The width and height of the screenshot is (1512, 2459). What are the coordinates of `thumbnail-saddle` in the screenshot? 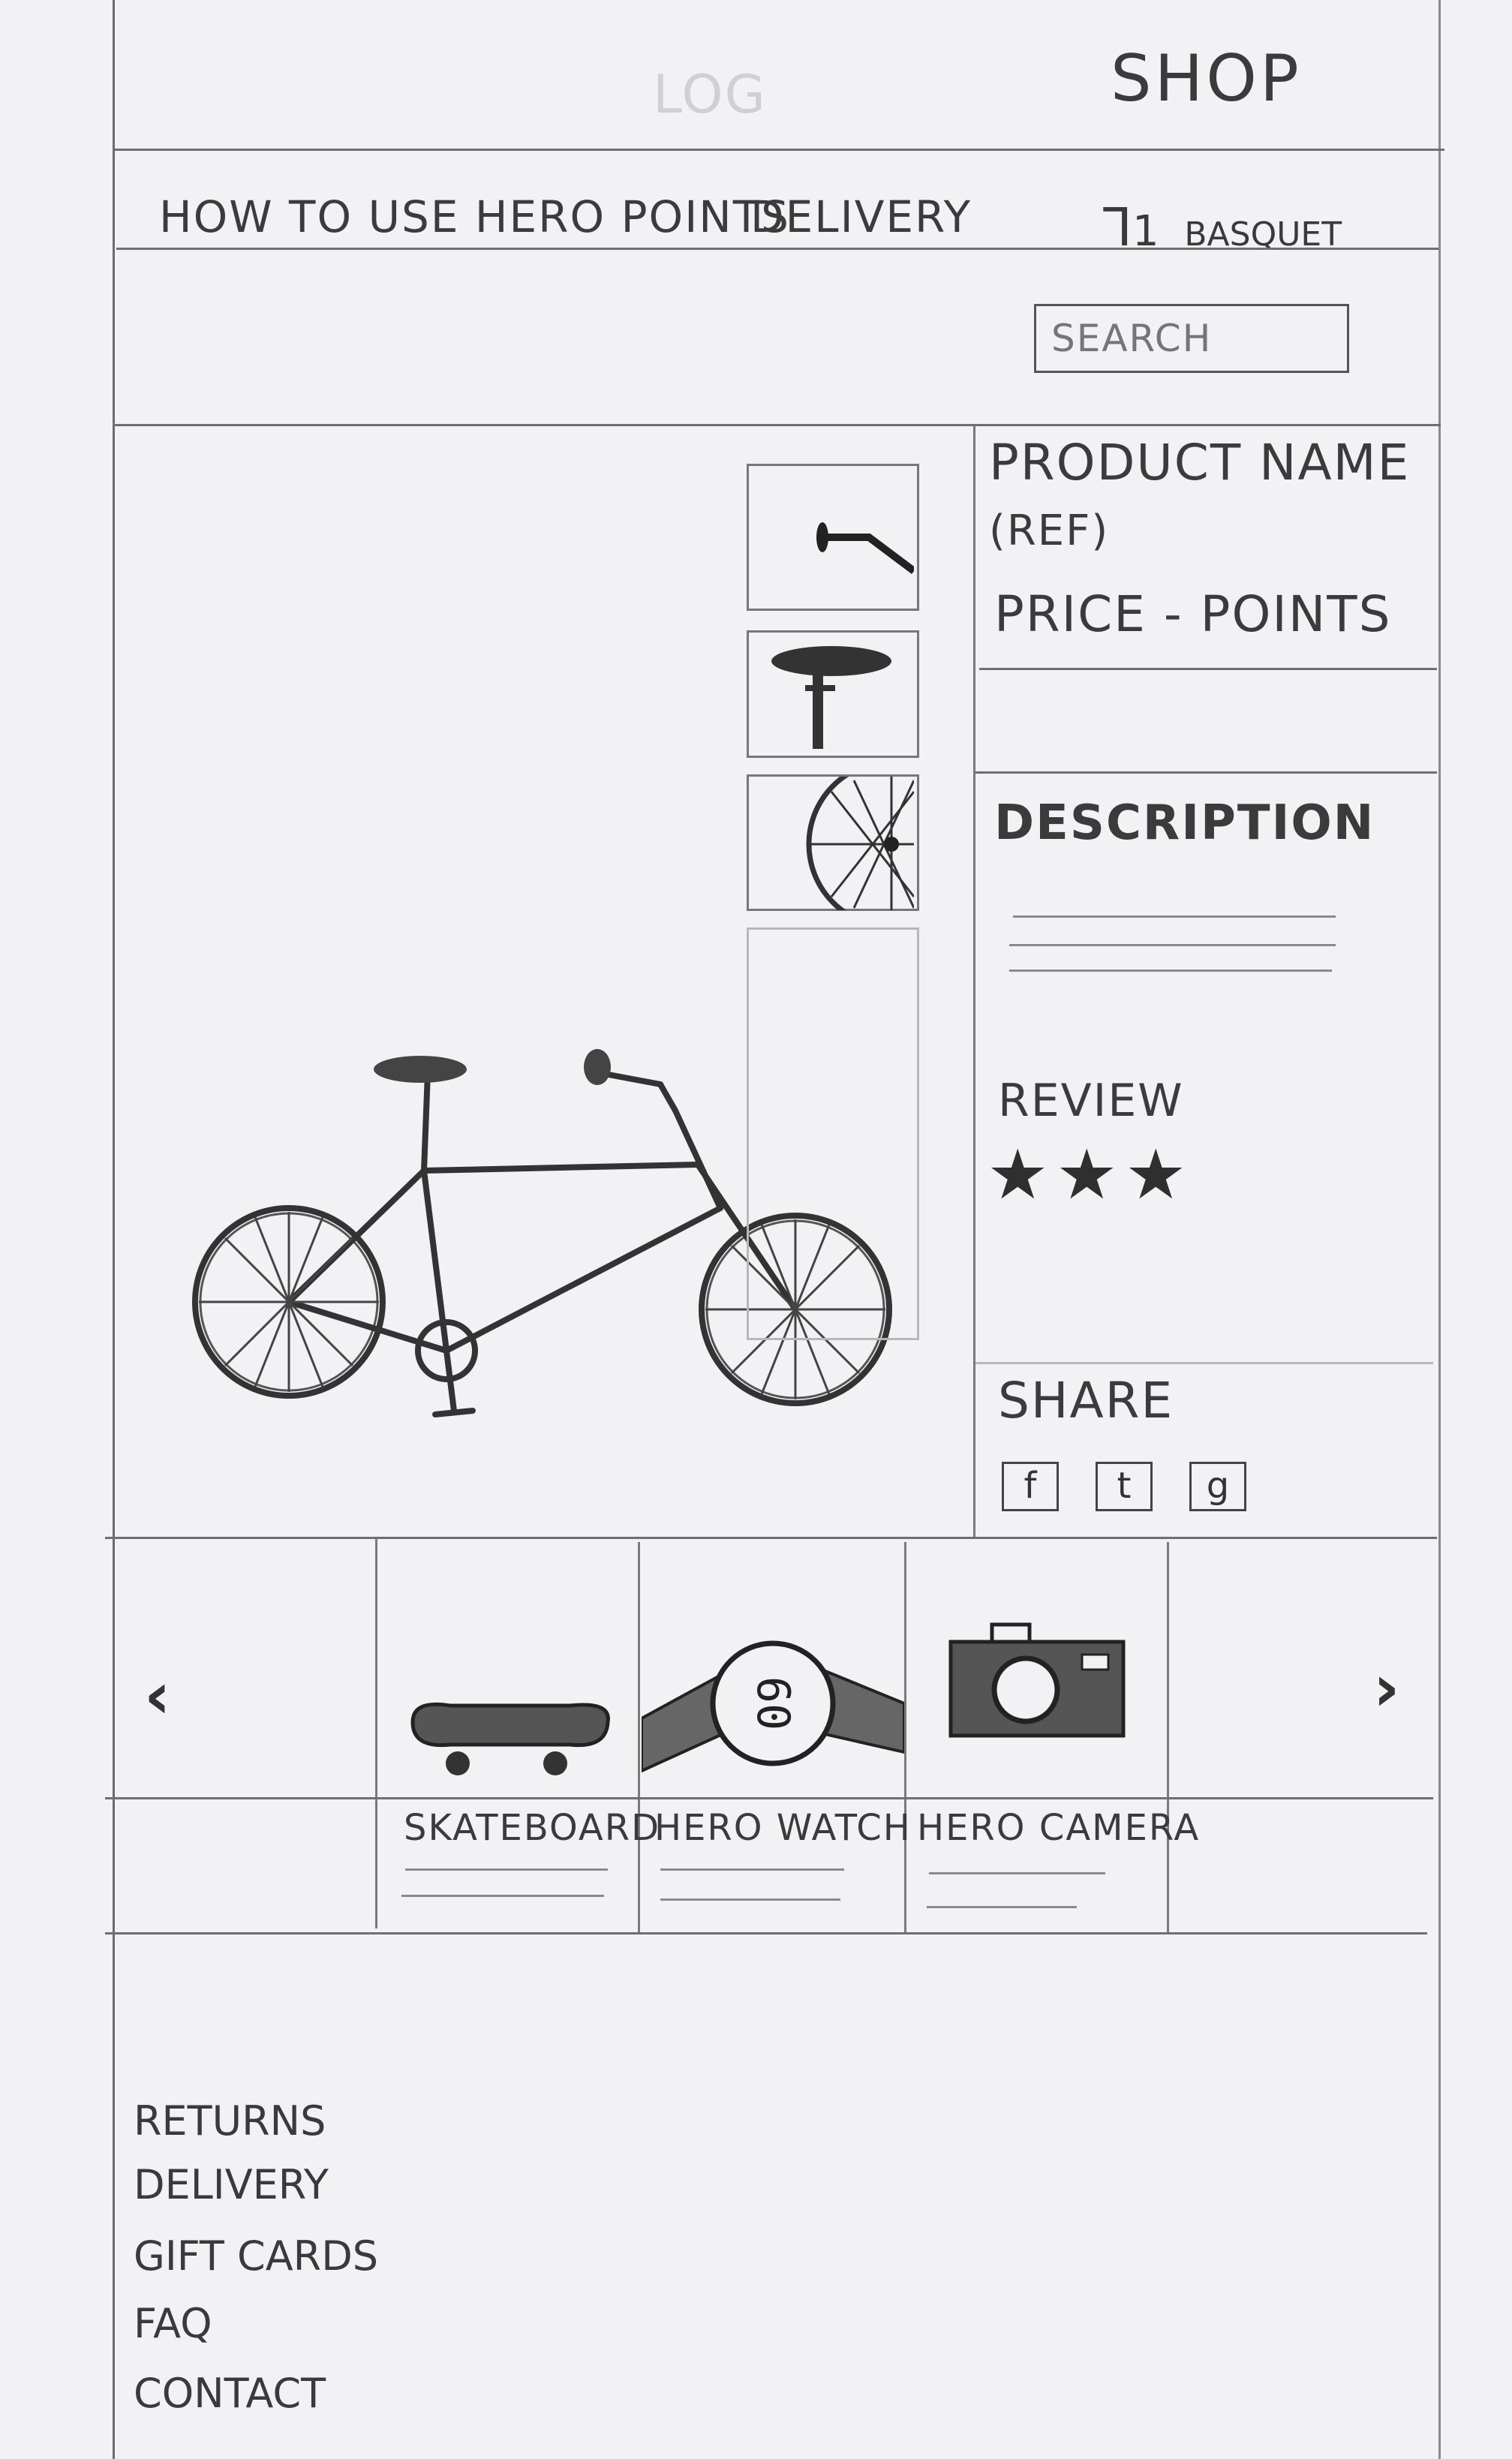 It's located at (833, 694).